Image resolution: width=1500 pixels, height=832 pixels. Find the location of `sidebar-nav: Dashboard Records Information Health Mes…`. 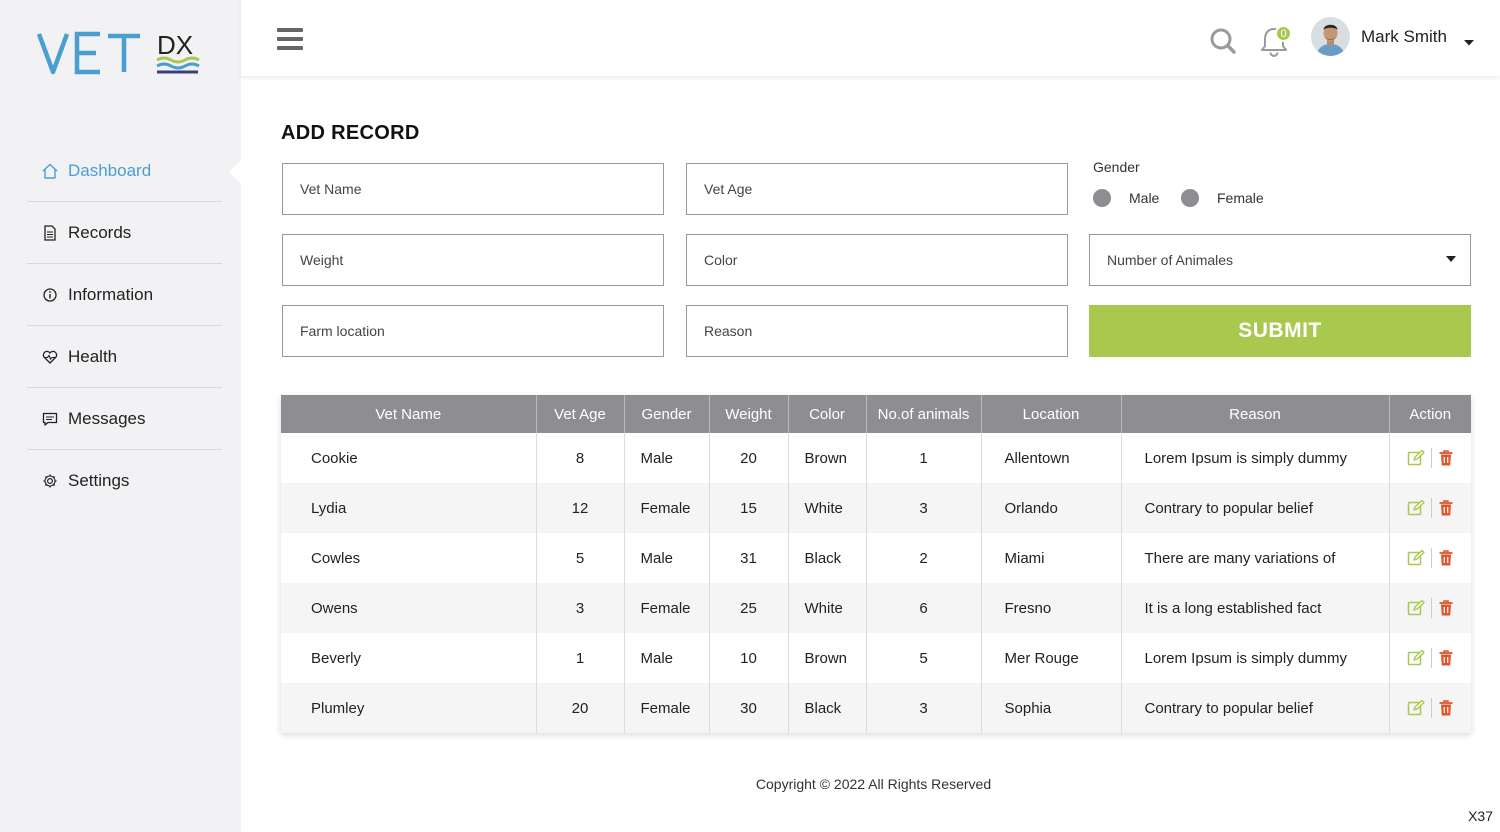

sidebar-nav: Dashboard Records Information Health Mes… is located at coordinates (135, 326).